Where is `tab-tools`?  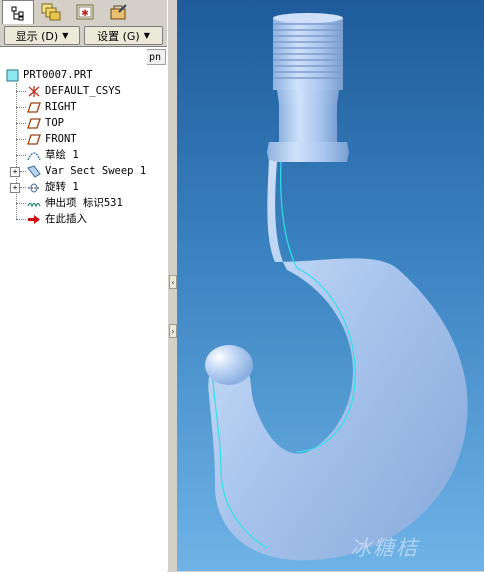
tab-tools is located at coordinates (119, 12).